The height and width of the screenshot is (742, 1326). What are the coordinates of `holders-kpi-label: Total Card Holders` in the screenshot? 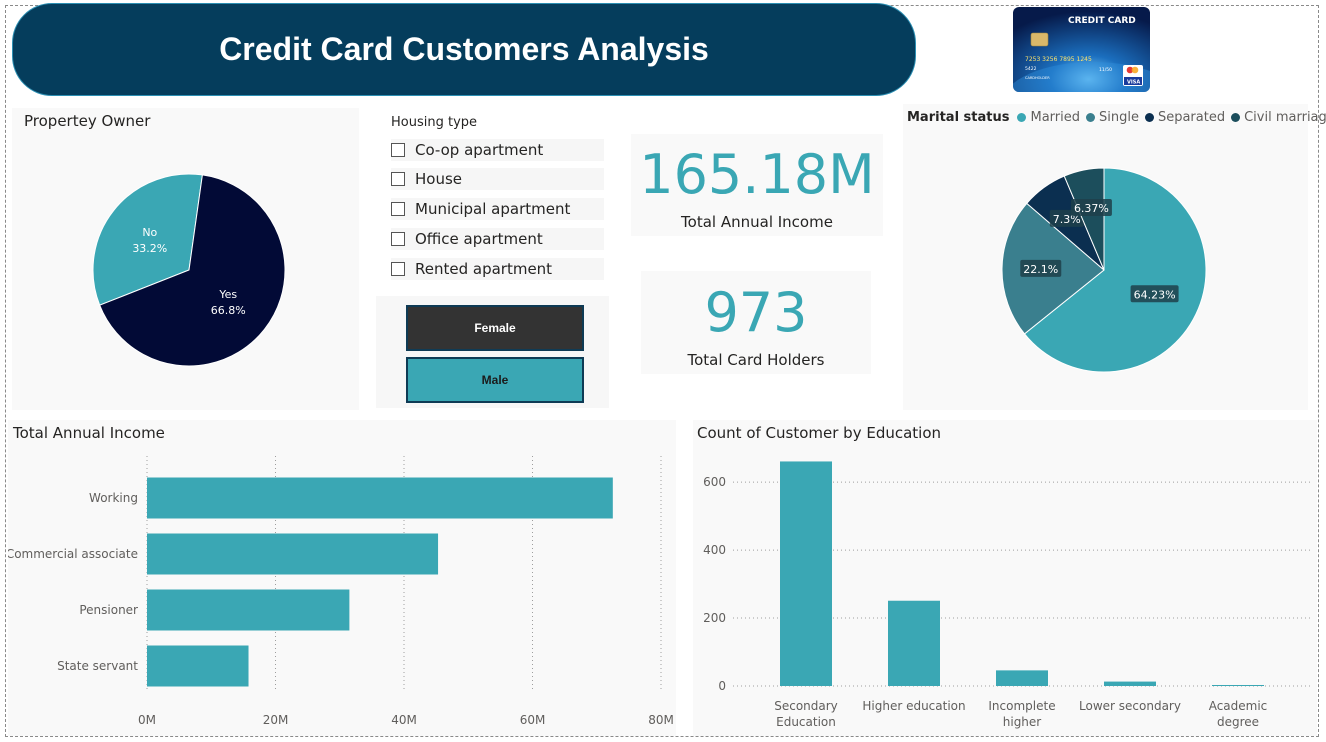 It's located at (756, 360).